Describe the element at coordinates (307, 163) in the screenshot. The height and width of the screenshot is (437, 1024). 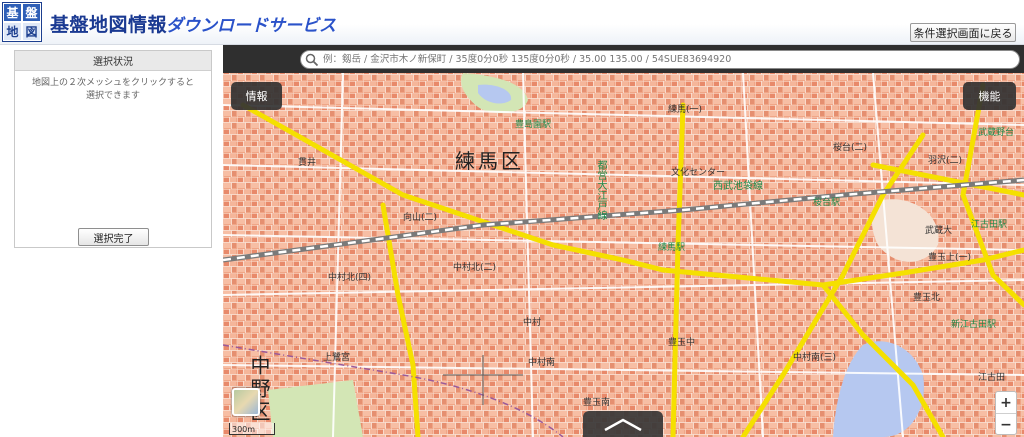
I see `place-label: 貫井` at that location.